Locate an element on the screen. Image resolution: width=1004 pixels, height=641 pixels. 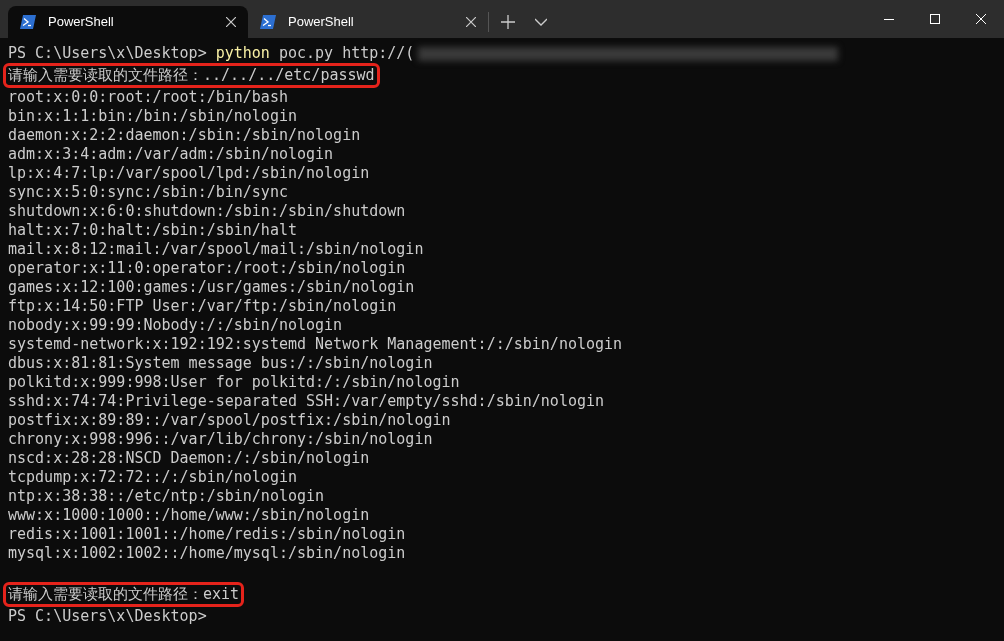
dropdown-icon is located at coordinates (541, 22).